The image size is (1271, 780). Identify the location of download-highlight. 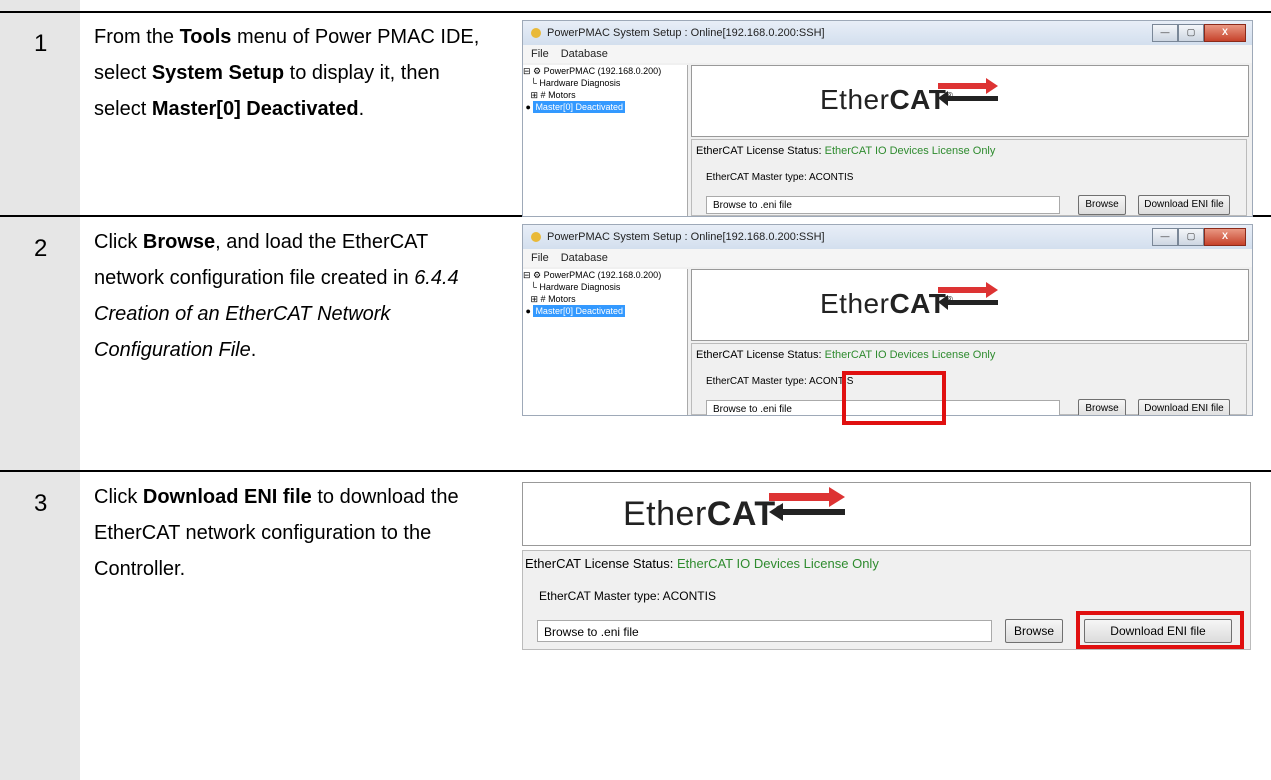
(1160, 630).